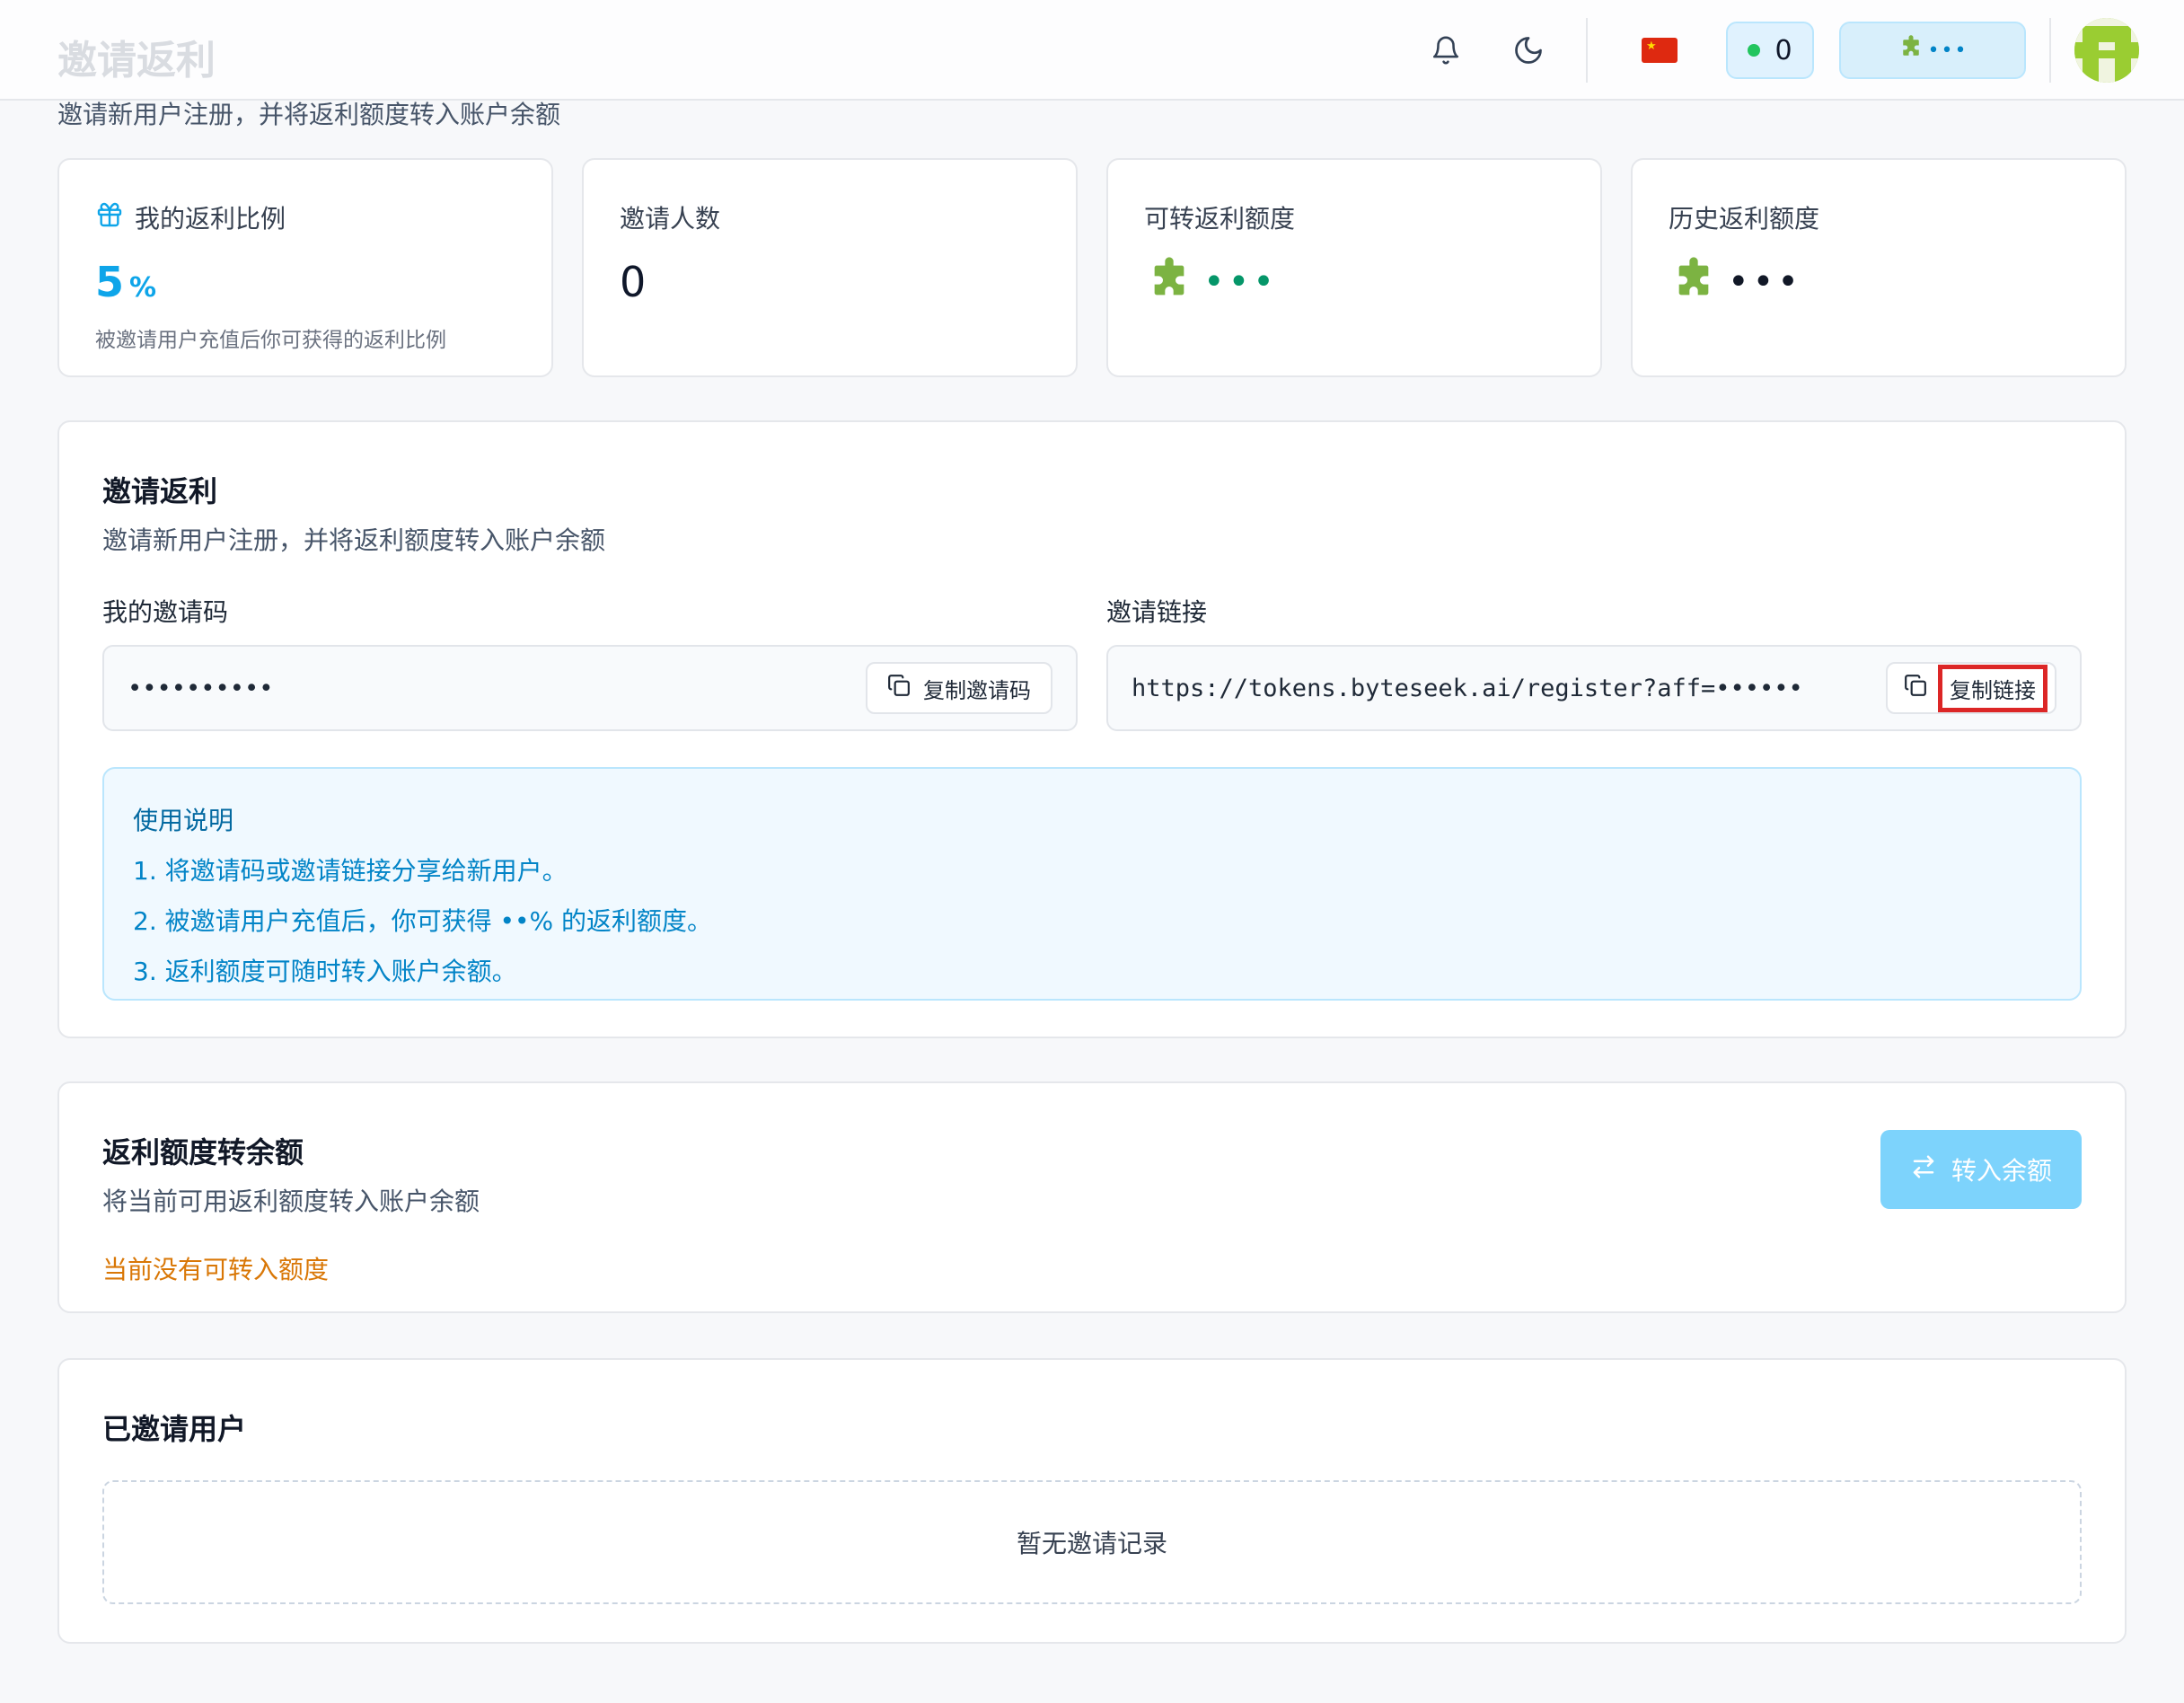 This screenshot has height=1703, width=2184. Describe the element at coordinates (1993, 688) in the screenshot. I see `copy-link-label: 复制链接` at that location.